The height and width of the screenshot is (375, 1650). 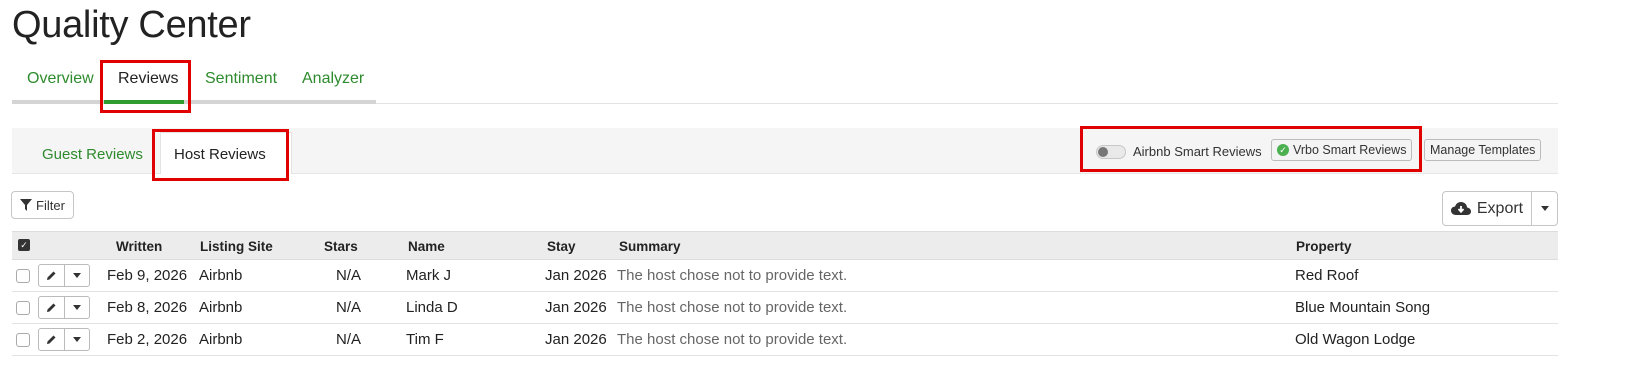 I want to click on col-stars: Stars, so click(x=341, y=246).